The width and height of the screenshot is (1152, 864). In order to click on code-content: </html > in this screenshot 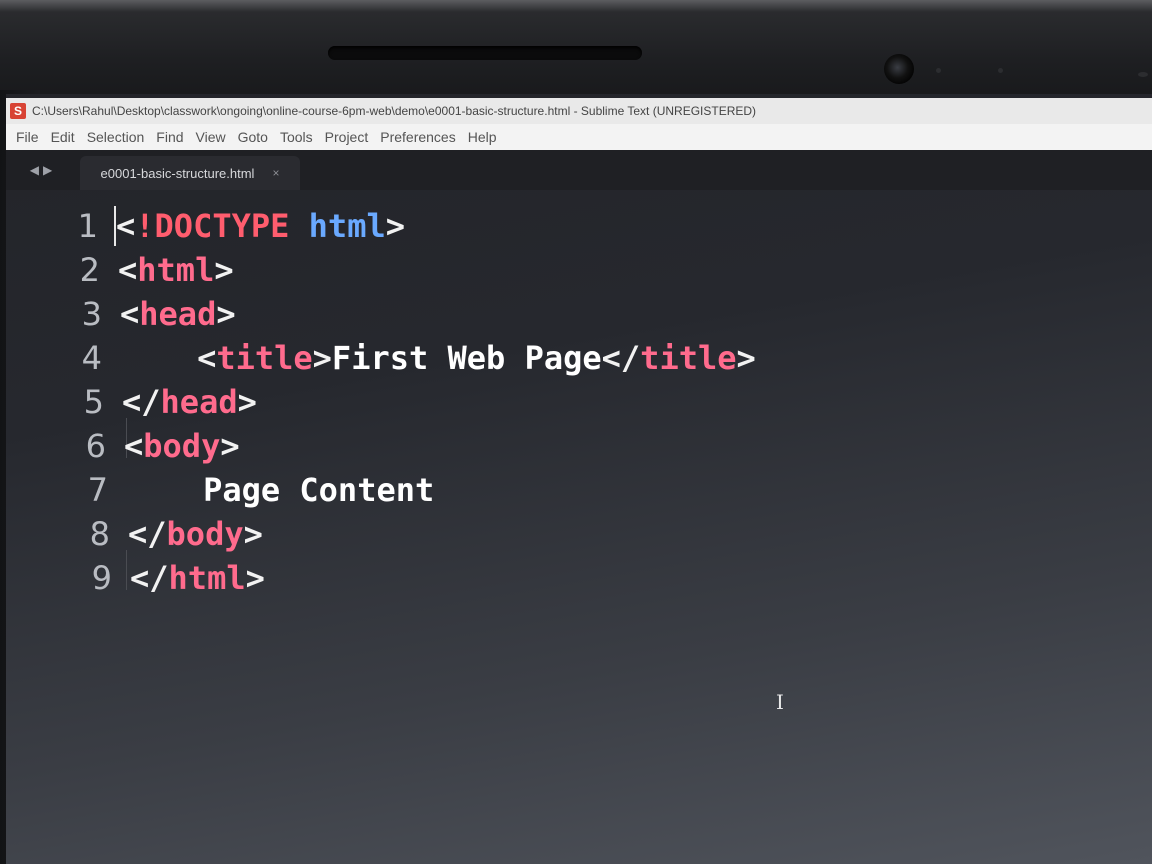, I will do `click(197, 578)`.